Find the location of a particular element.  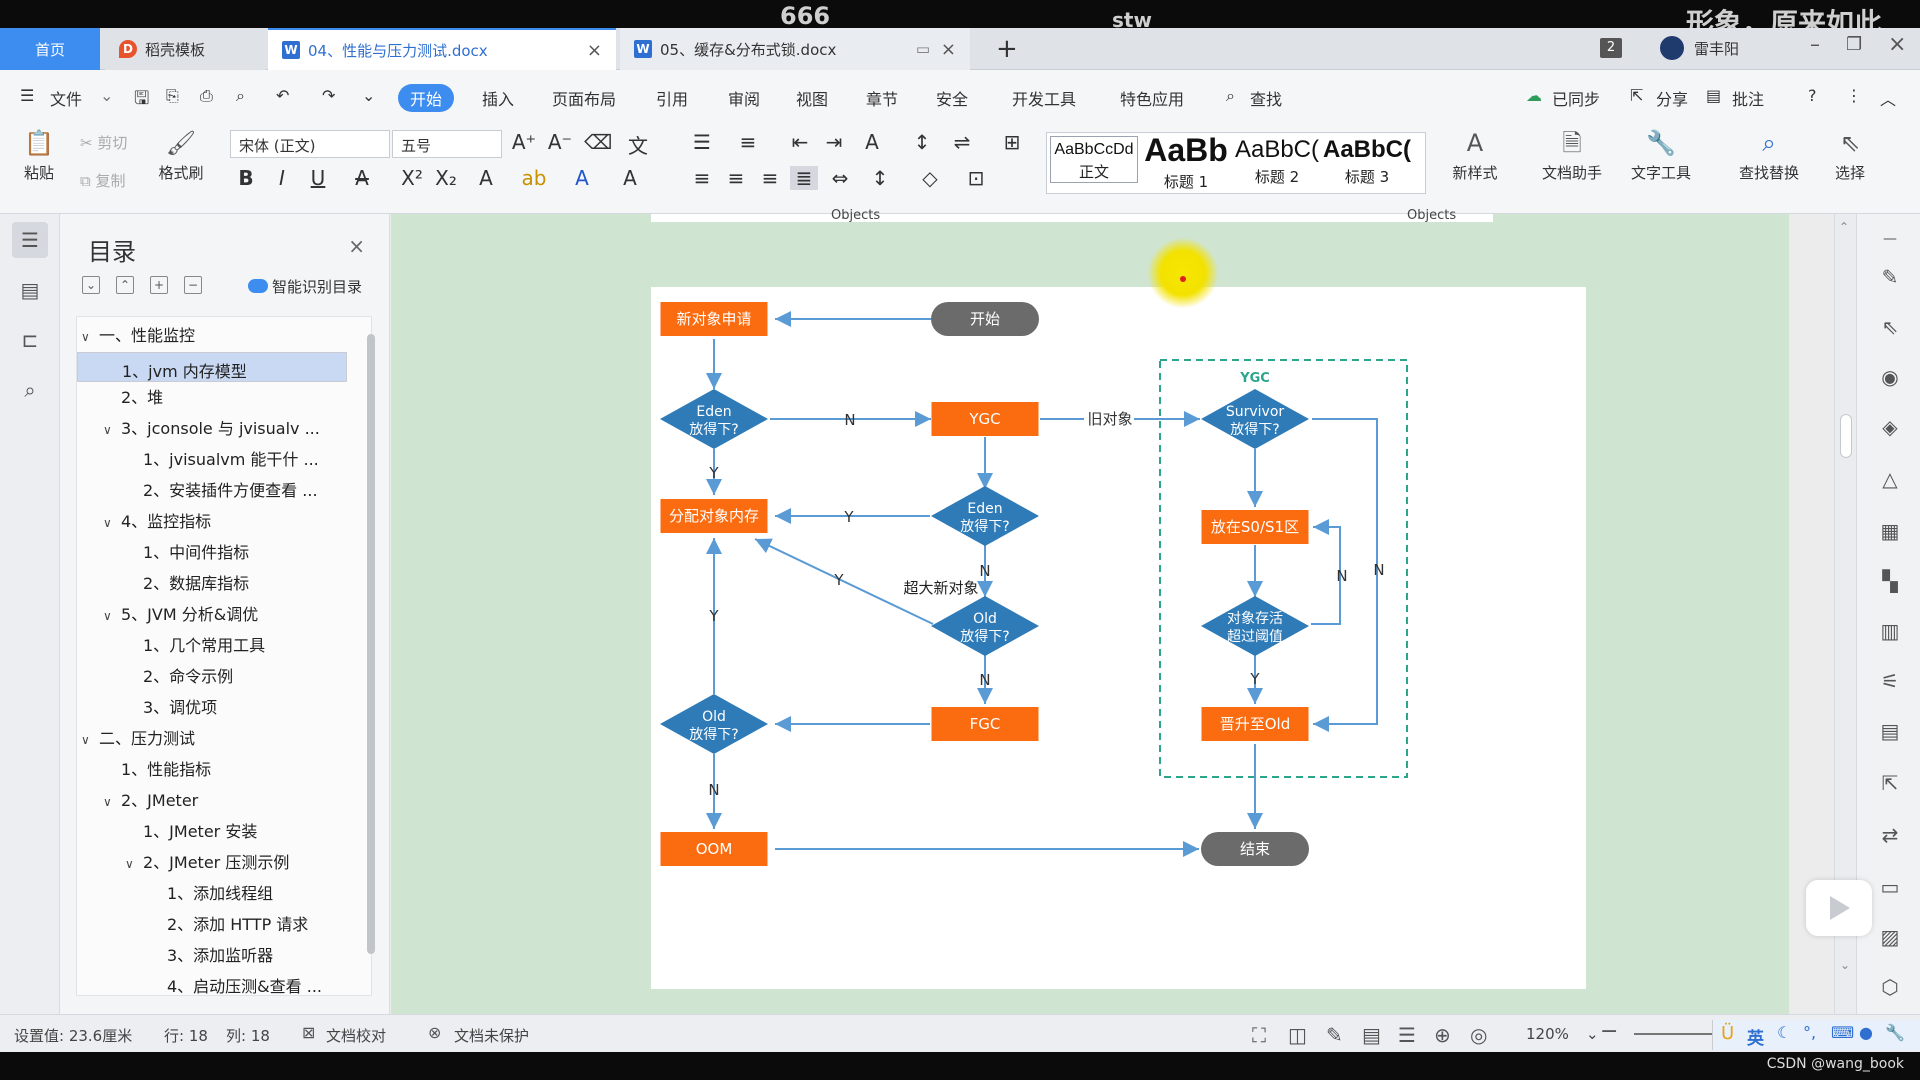

customize-icon: ⌄ is located at coordinates (368, 95).